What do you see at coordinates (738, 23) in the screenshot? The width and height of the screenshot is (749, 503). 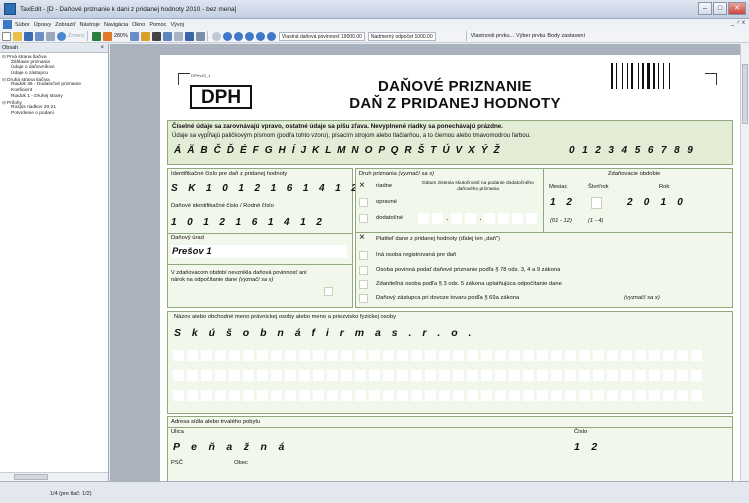 I see `mdi-controls: _ ♂ x` at bounding box center [738, 23].